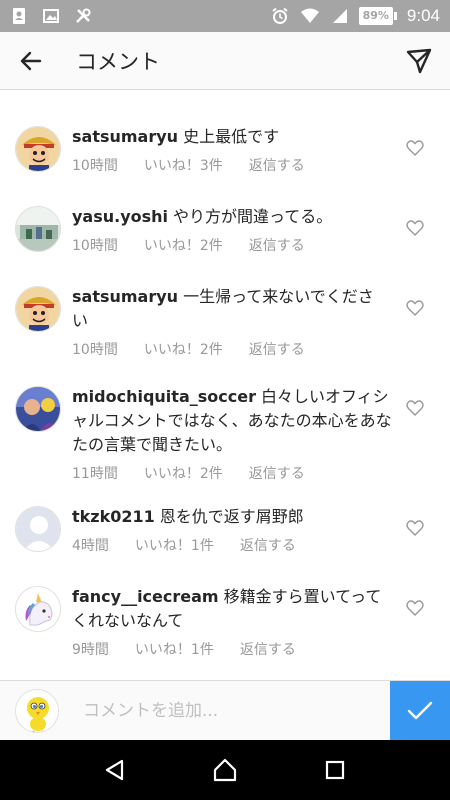 The width and height of the screenshot is (450, 800). I want to click on room-photo-avatar, so click(38, 229).